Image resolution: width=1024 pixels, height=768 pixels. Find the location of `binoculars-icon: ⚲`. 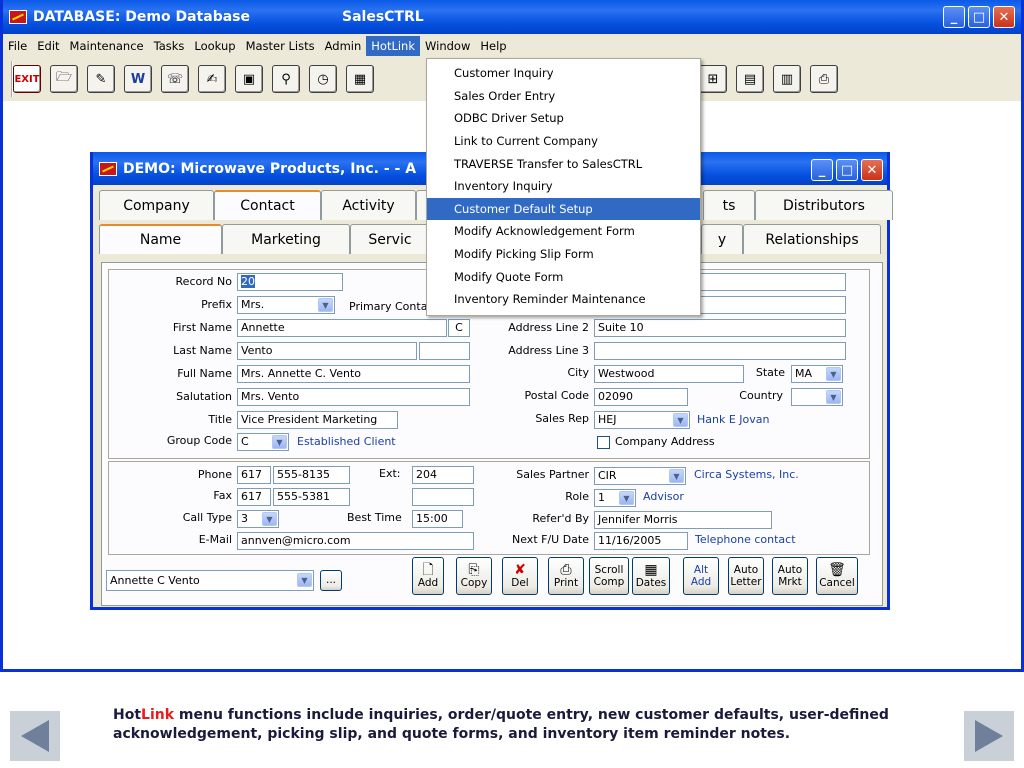

binoculars-icon: ⚲ is located at coordinates (286, 79).